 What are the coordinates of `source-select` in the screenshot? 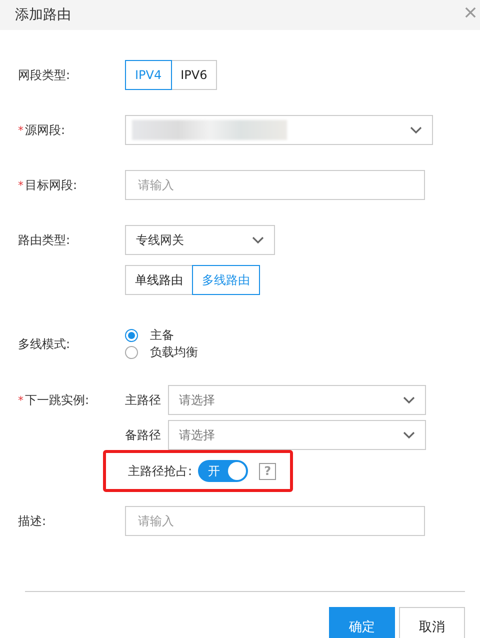 It's located at (279, 130).